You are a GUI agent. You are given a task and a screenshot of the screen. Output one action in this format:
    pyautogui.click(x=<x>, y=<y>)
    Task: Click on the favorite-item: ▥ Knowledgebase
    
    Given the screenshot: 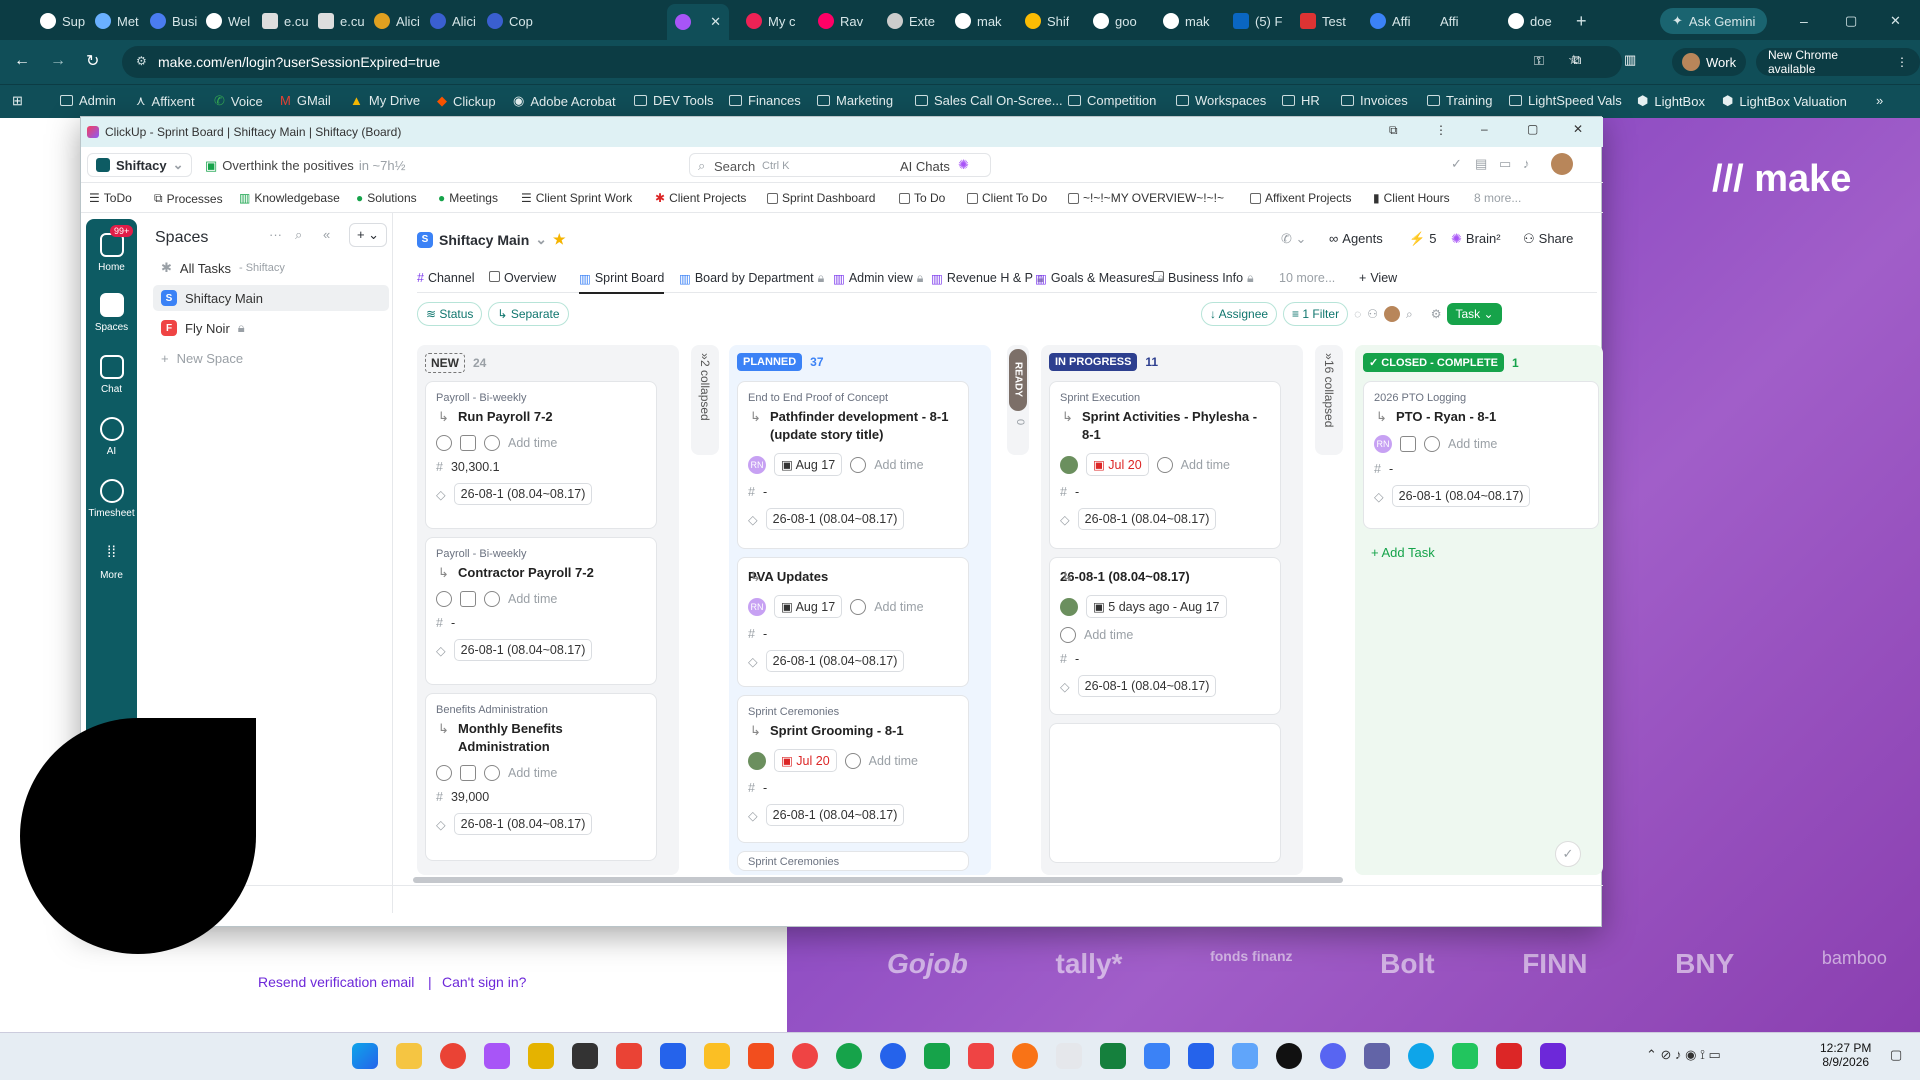 What is the action you would take?
    pyautogui.click(x=289, y=198)
    